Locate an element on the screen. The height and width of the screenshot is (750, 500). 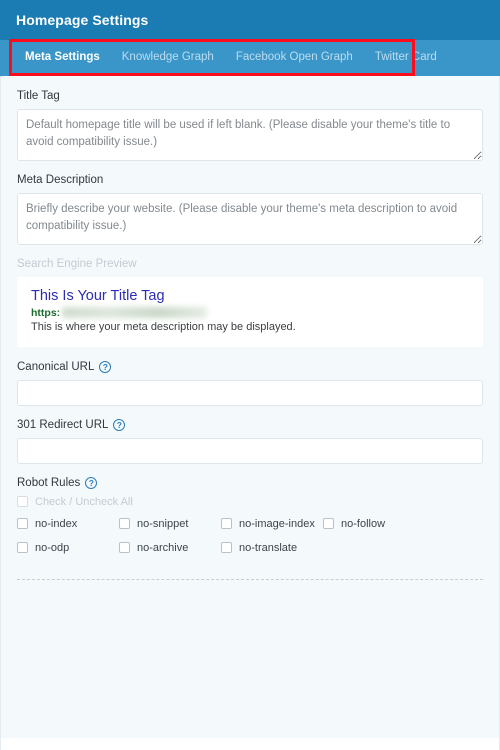
tab-twitter-card: Twitter Card is located at coordinates (406, 58).